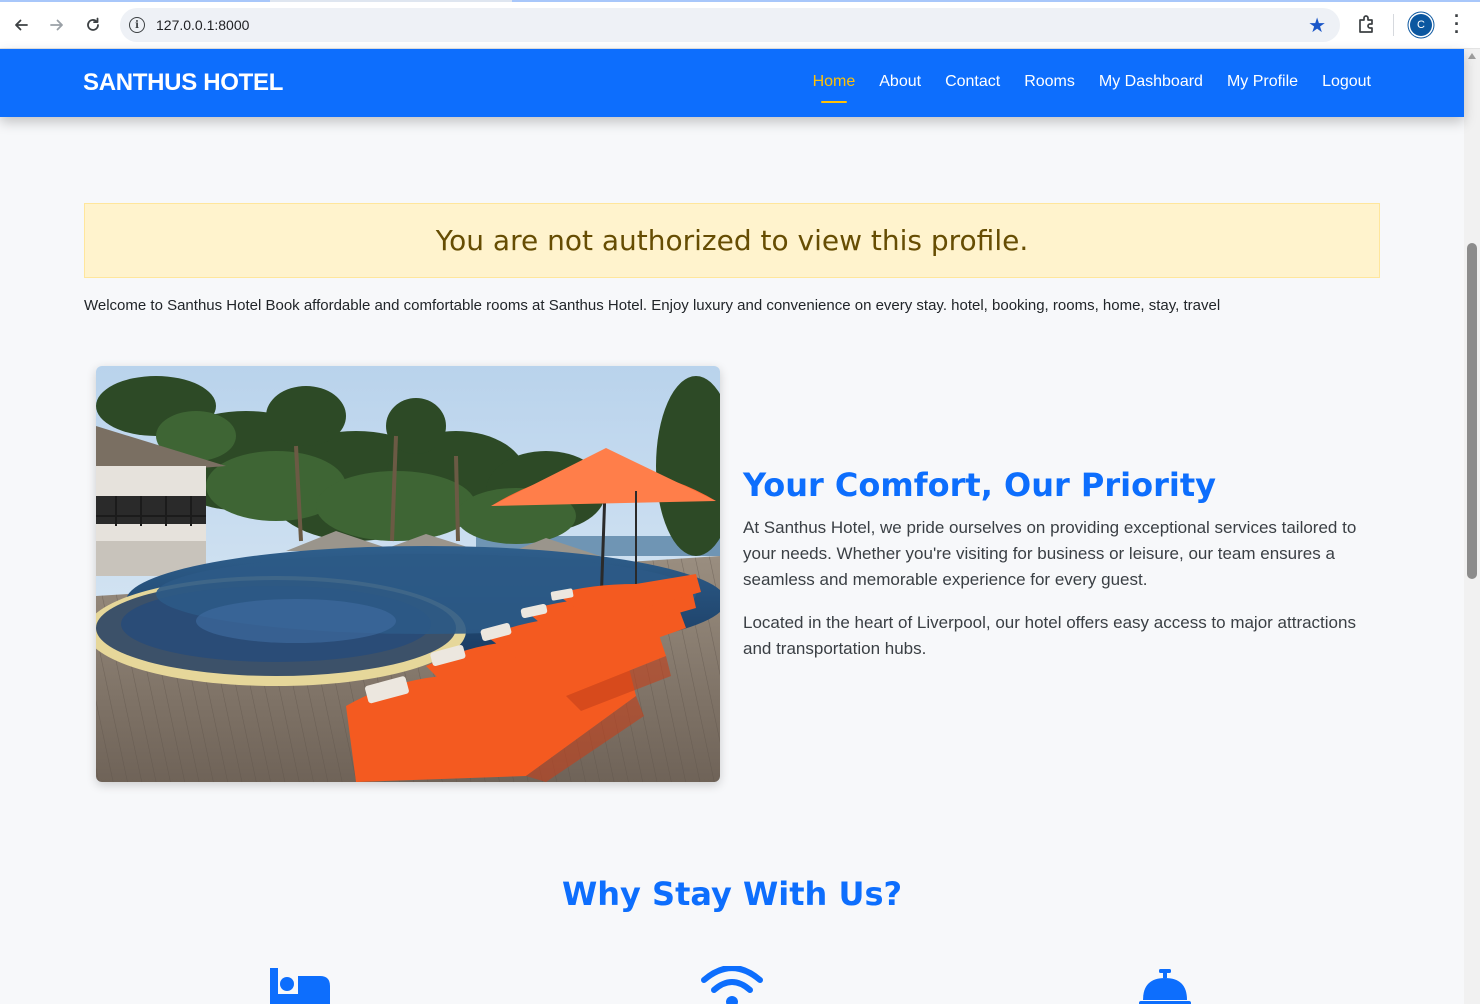  I want to click on nav-my-profile: My Profile, so click(1262, 82).